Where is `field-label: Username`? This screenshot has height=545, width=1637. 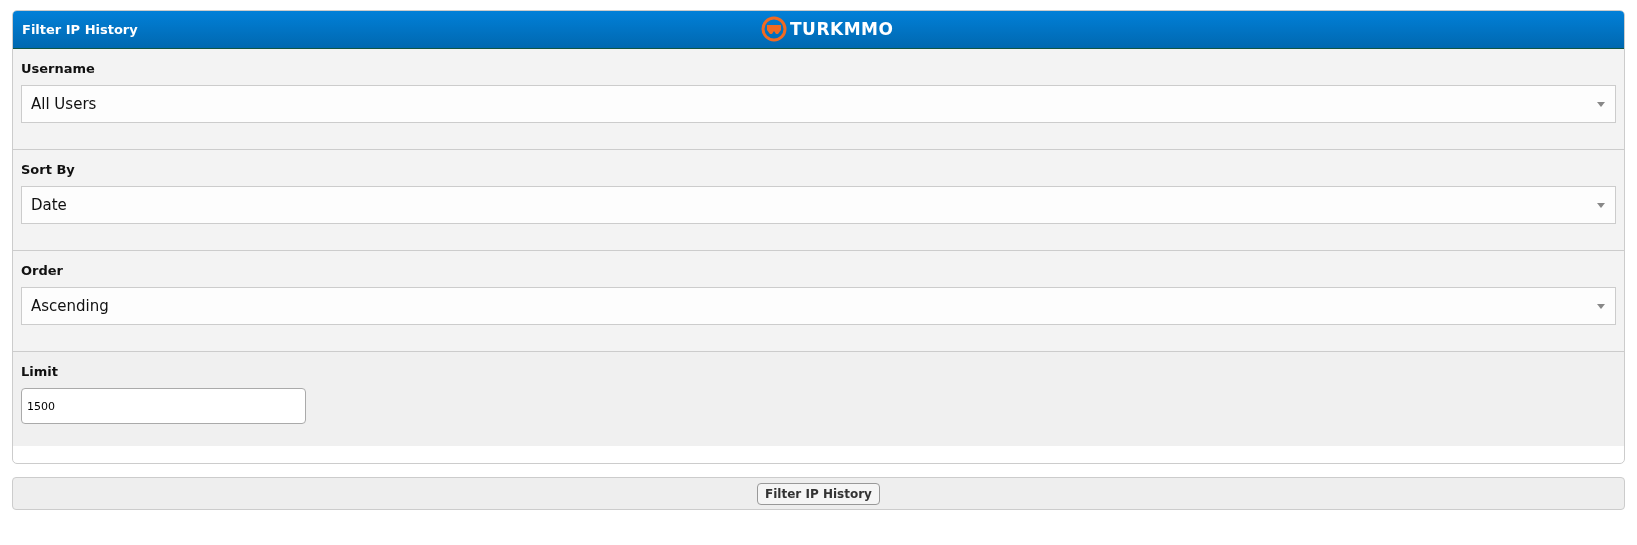
field-label: Username is located at coordinates (58, 68).